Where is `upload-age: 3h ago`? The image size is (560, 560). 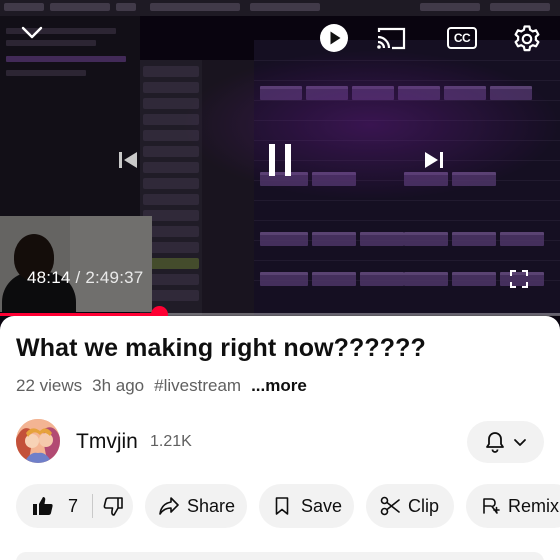 upload-age: 3h ago is located at coordinates (118, 385).